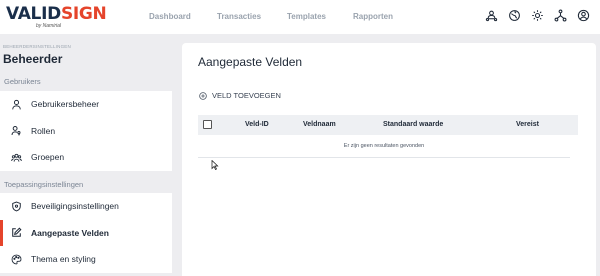  I want to click on sidebar-item-label: Thema en styling, so click(63, 259).